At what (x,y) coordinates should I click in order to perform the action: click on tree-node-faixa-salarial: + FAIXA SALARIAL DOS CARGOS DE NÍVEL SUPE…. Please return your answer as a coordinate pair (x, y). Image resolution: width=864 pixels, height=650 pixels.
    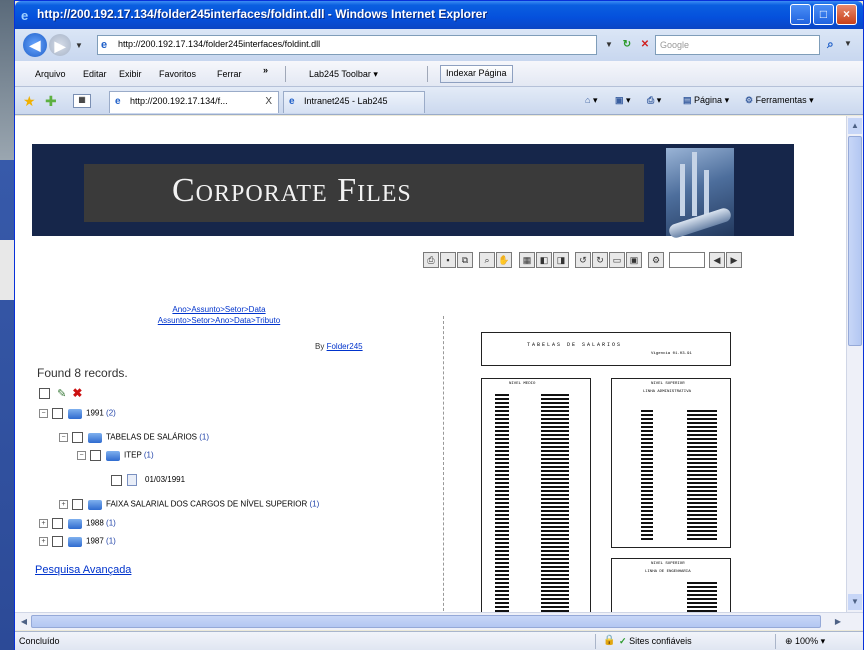
    Looking at the image, I should click on (189, 504).